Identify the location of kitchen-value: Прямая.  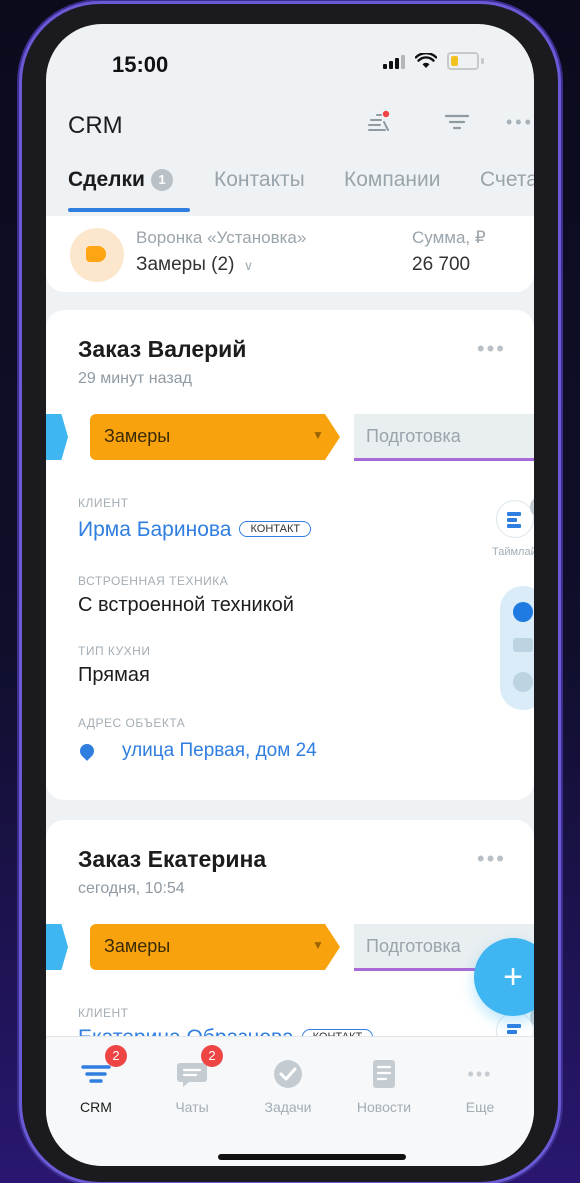
(114, 675).